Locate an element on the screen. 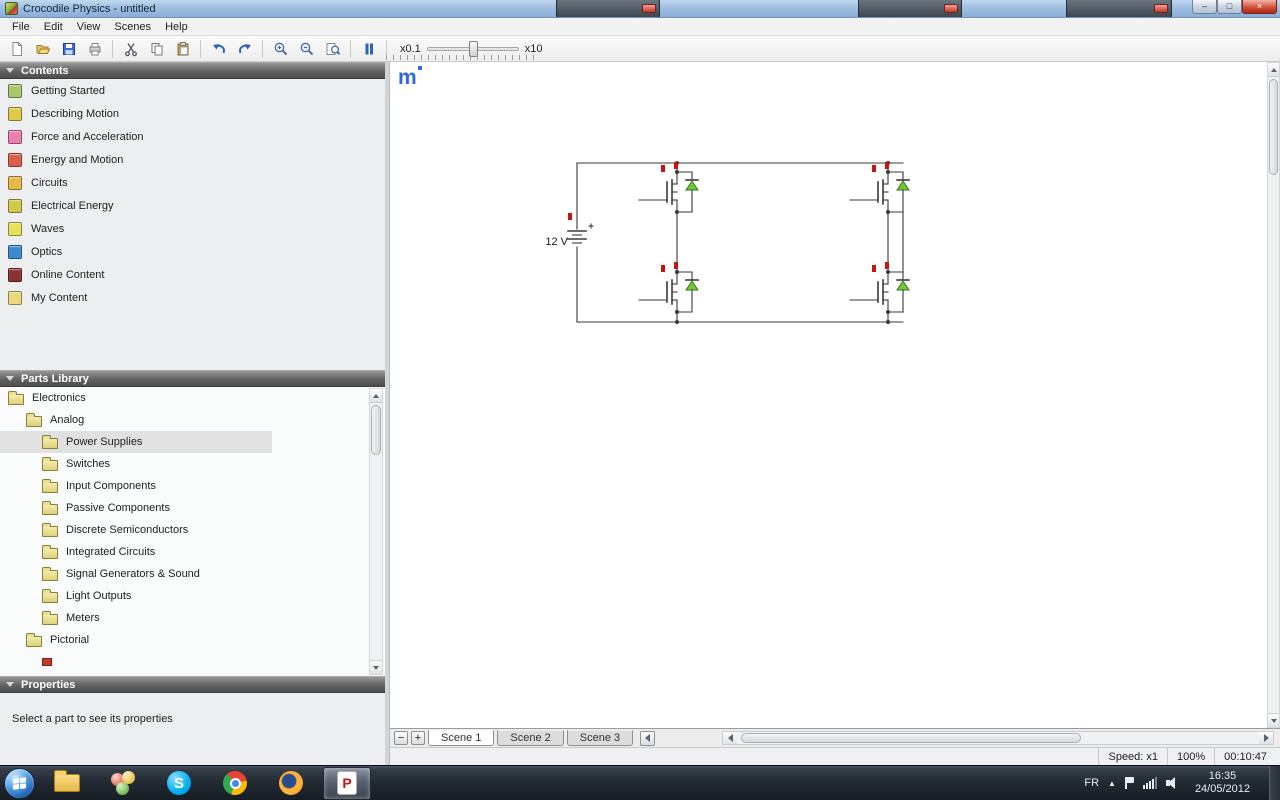 The width and height of the screenshot is (1280, 800). properties-panel: Select a part to see its properties is located at coordinates (192, 729).